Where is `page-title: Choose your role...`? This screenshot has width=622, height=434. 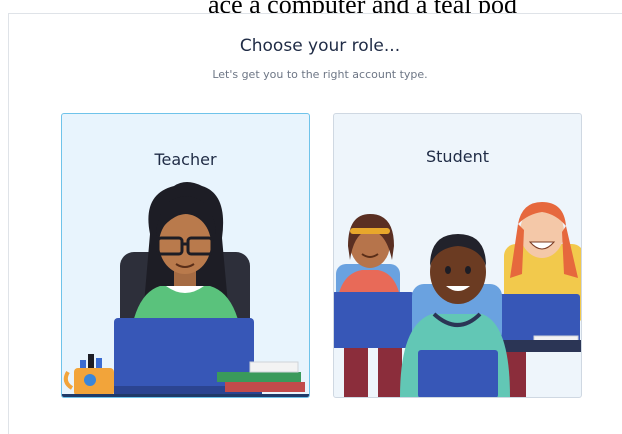
page-title: Choose your role... is located at coordinates (320, 46).